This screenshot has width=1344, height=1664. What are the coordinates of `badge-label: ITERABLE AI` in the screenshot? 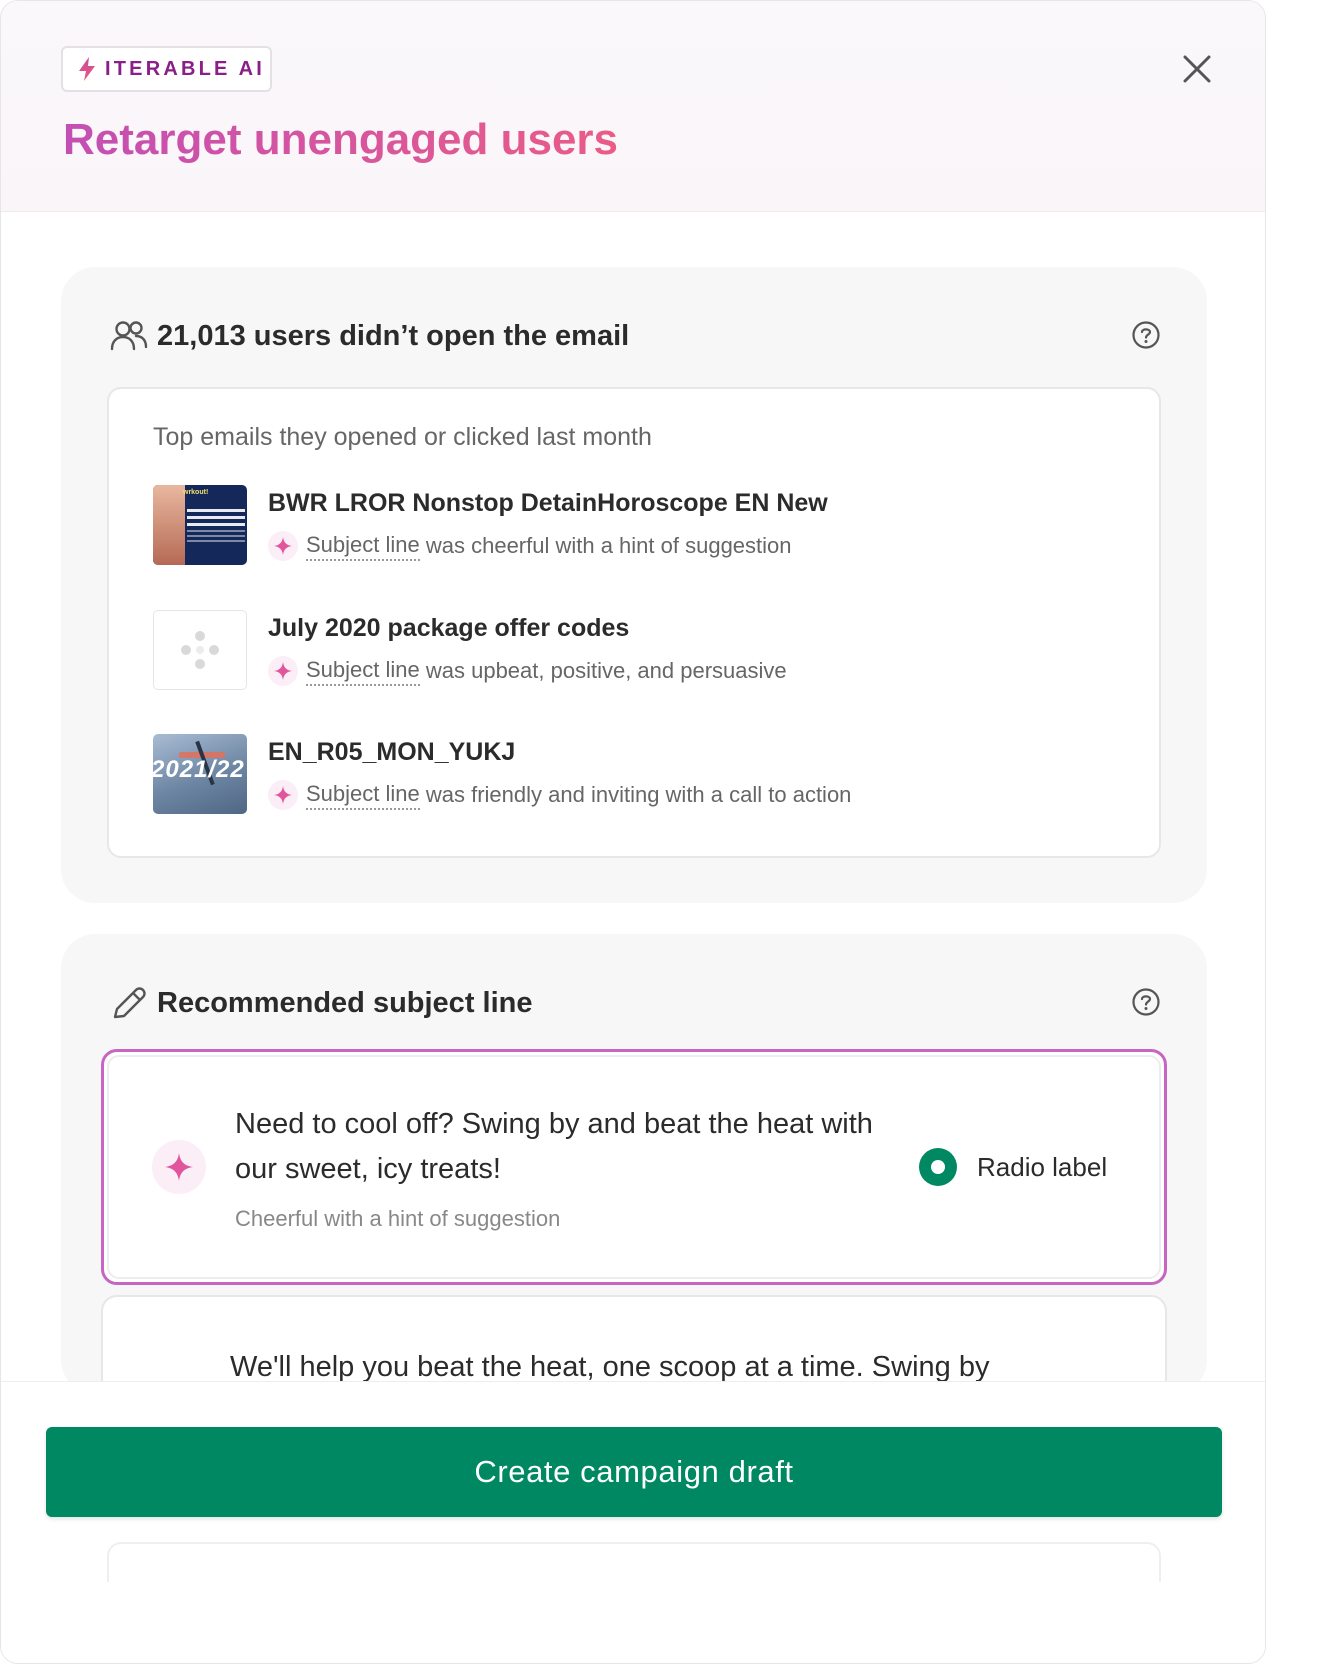 It's located at (185, 68).